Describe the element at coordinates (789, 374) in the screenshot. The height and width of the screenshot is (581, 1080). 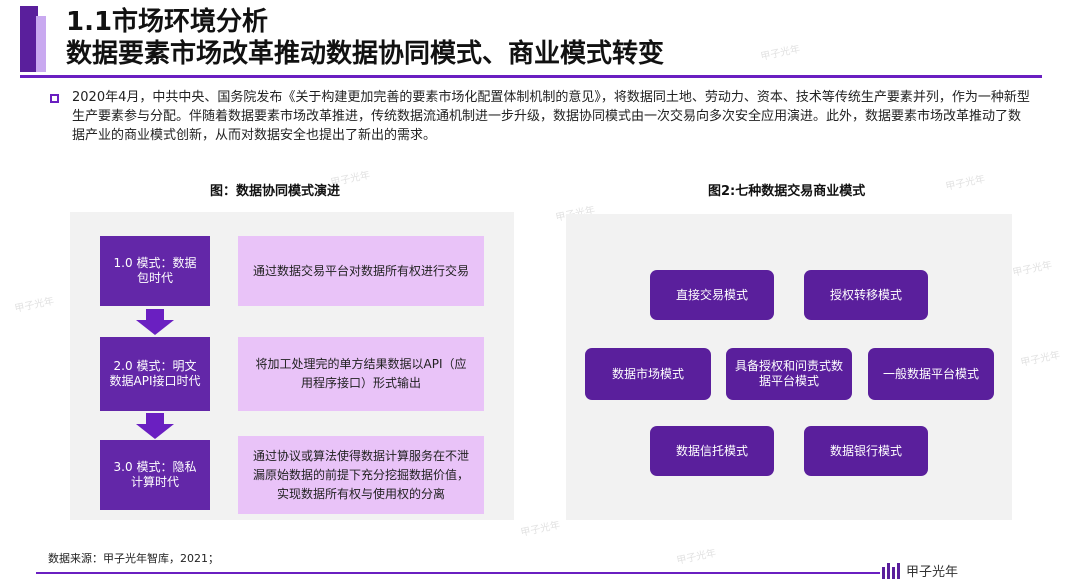
I see `mode-accountable-platform: 具备授权和问责式数据平台模式` at that location.